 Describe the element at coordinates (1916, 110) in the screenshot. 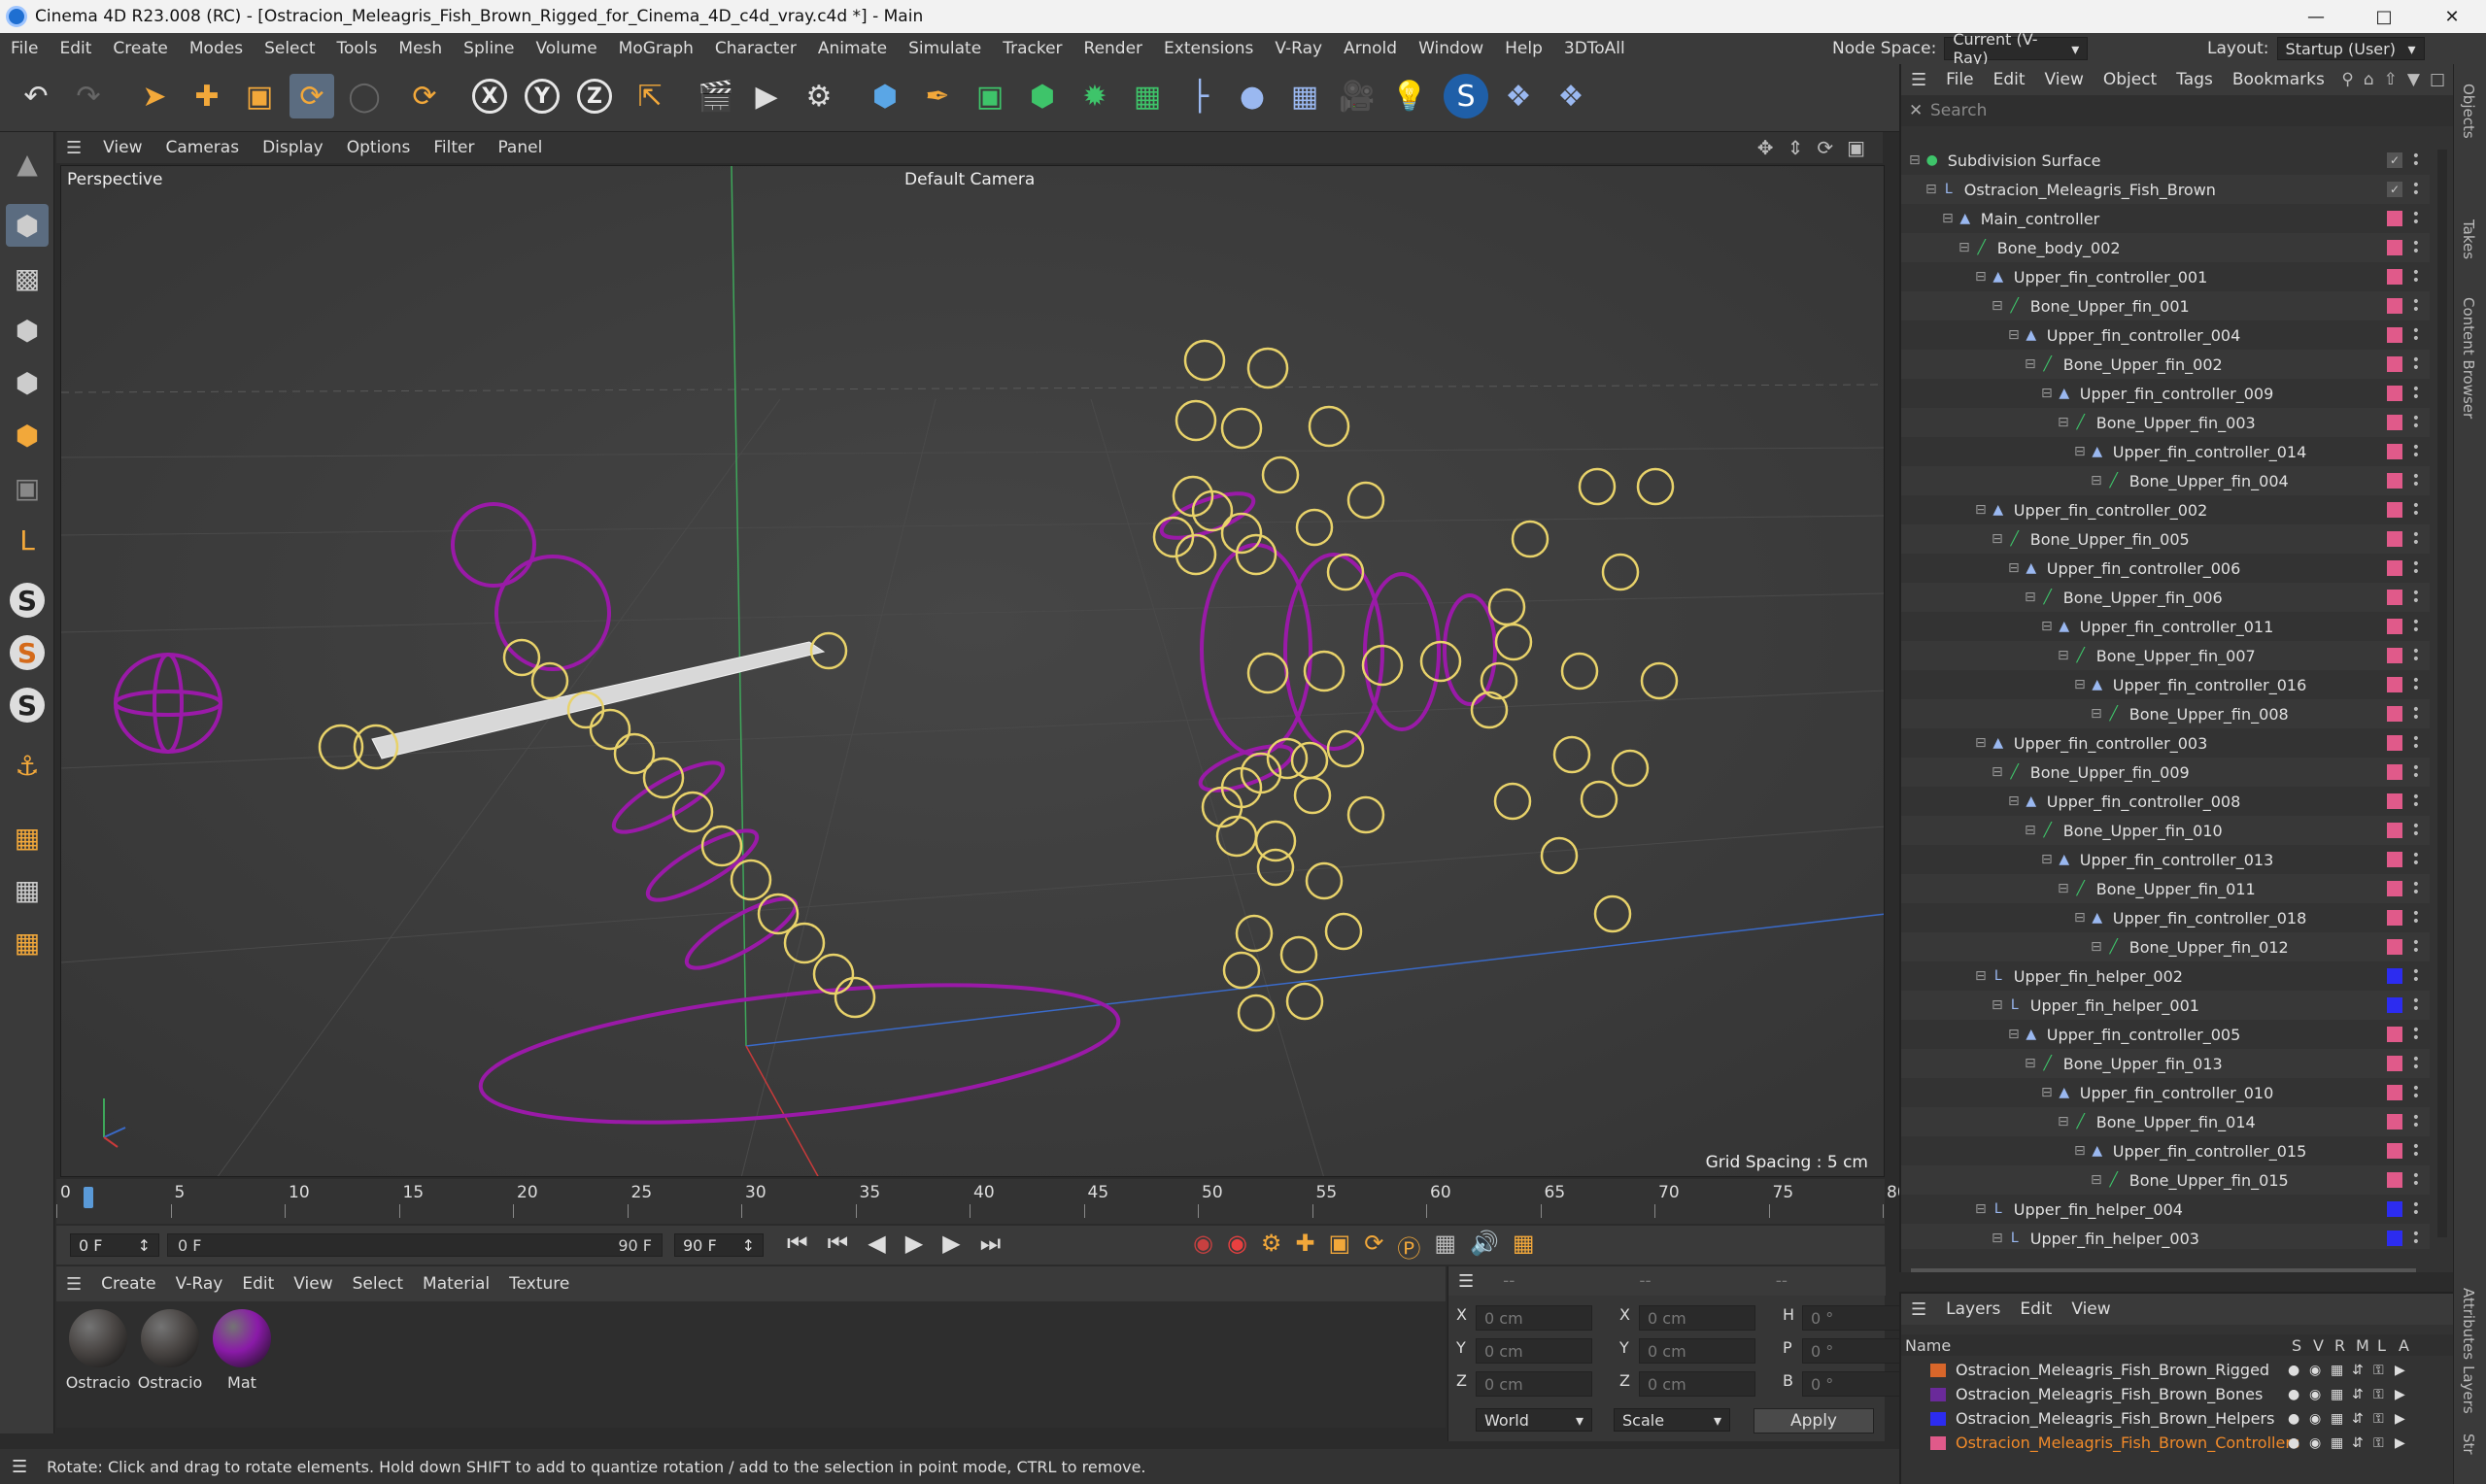

I see `close-search-icon: ✕` at that location.